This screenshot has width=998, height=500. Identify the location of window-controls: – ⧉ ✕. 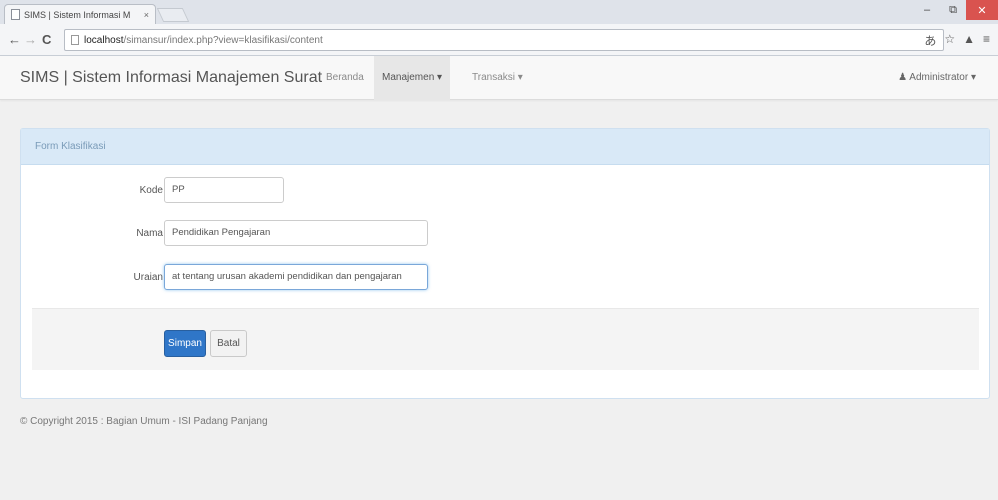
(956, 10).